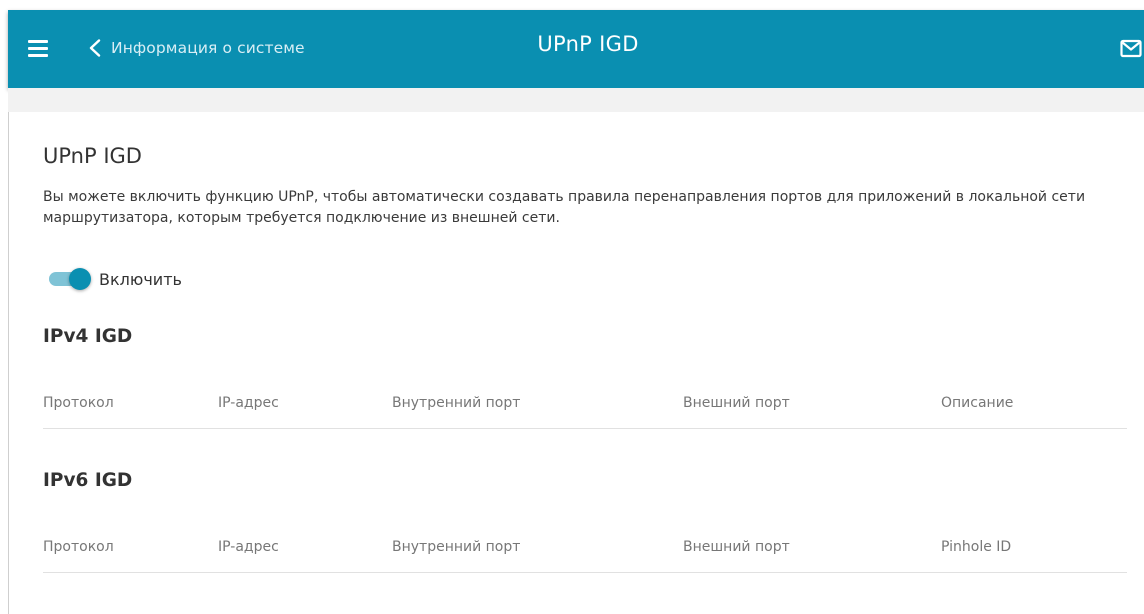 This screenshot has height=614, width=1144. Describe the element at coordinates (95, 48) in the screenshot. I see `chevron-left-icon` at that location.